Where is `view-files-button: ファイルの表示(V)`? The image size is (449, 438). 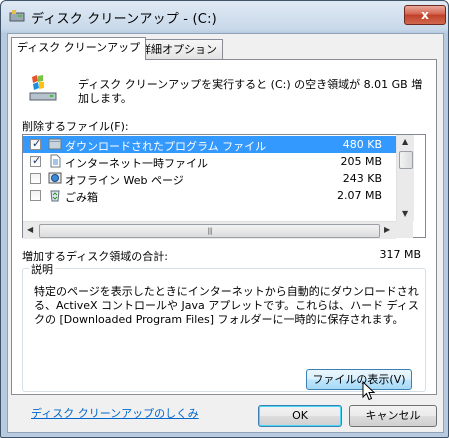 view-files-button: ファイルの表示(V) is located at coordinates (359, 379).